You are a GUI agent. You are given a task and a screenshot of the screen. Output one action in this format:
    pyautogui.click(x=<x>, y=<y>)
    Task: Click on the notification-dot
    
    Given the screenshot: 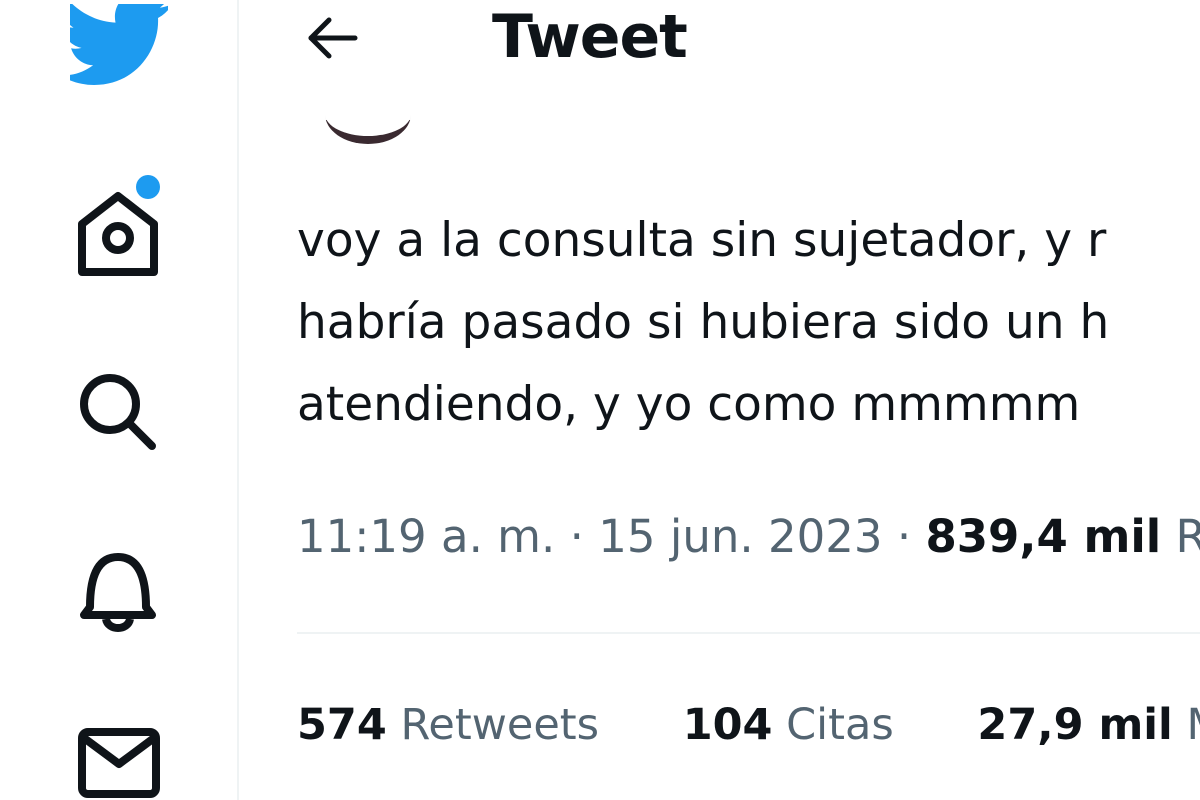 What is the action you would take?
    pyautogui.click(x=148, y=187)
    